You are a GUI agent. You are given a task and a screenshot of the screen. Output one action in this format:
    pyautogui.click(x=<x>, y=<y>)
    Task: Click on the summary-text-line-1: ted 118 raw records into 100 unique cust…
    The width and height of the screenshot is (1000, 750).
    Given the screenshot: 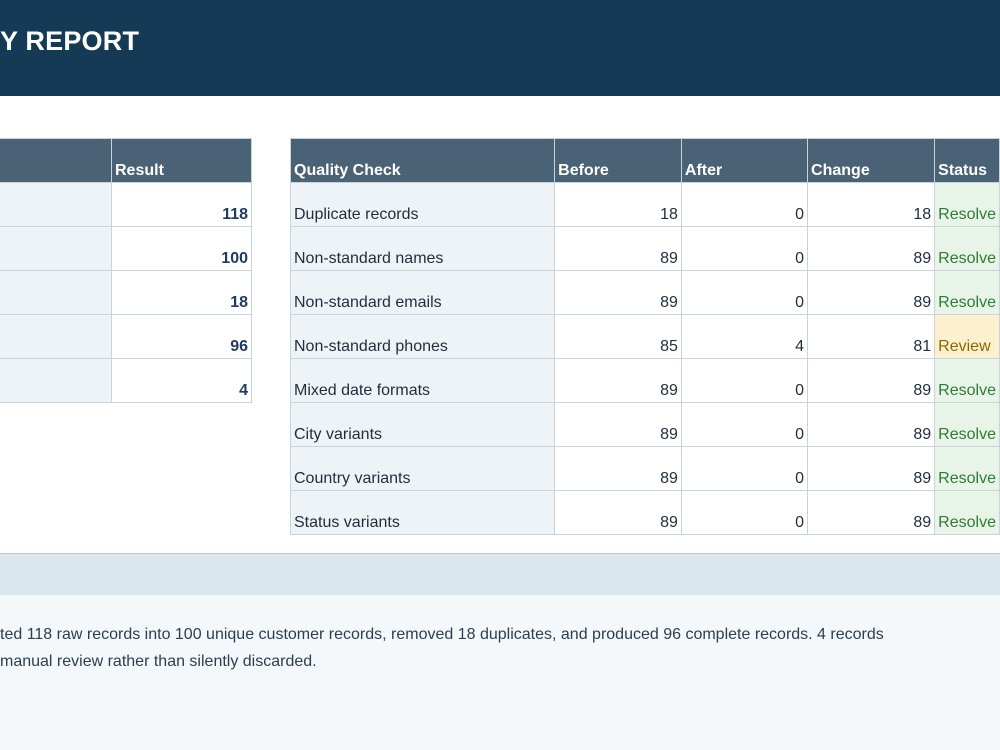 What is the action you would take?
    pyautogui.click(x=442, y=634)
    